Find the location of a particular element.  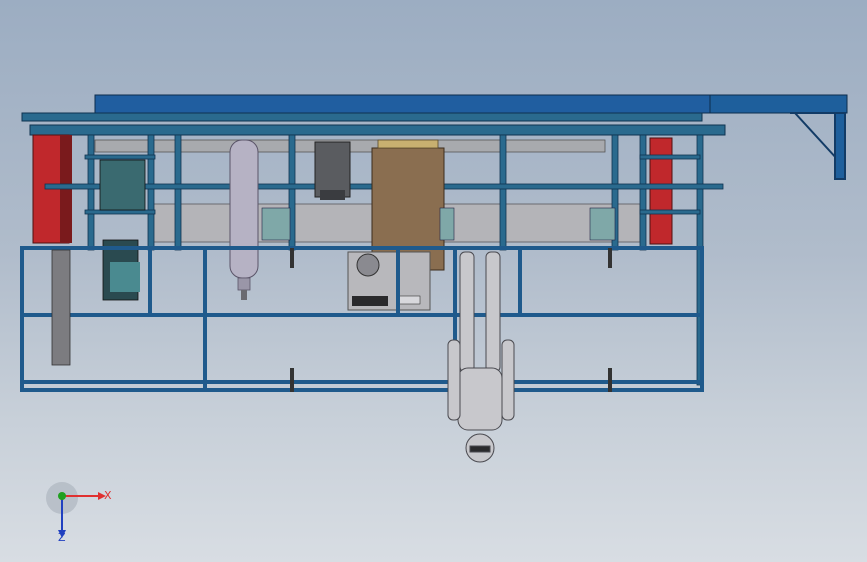

overhead-beam-left is located at coordinates (402, 104).